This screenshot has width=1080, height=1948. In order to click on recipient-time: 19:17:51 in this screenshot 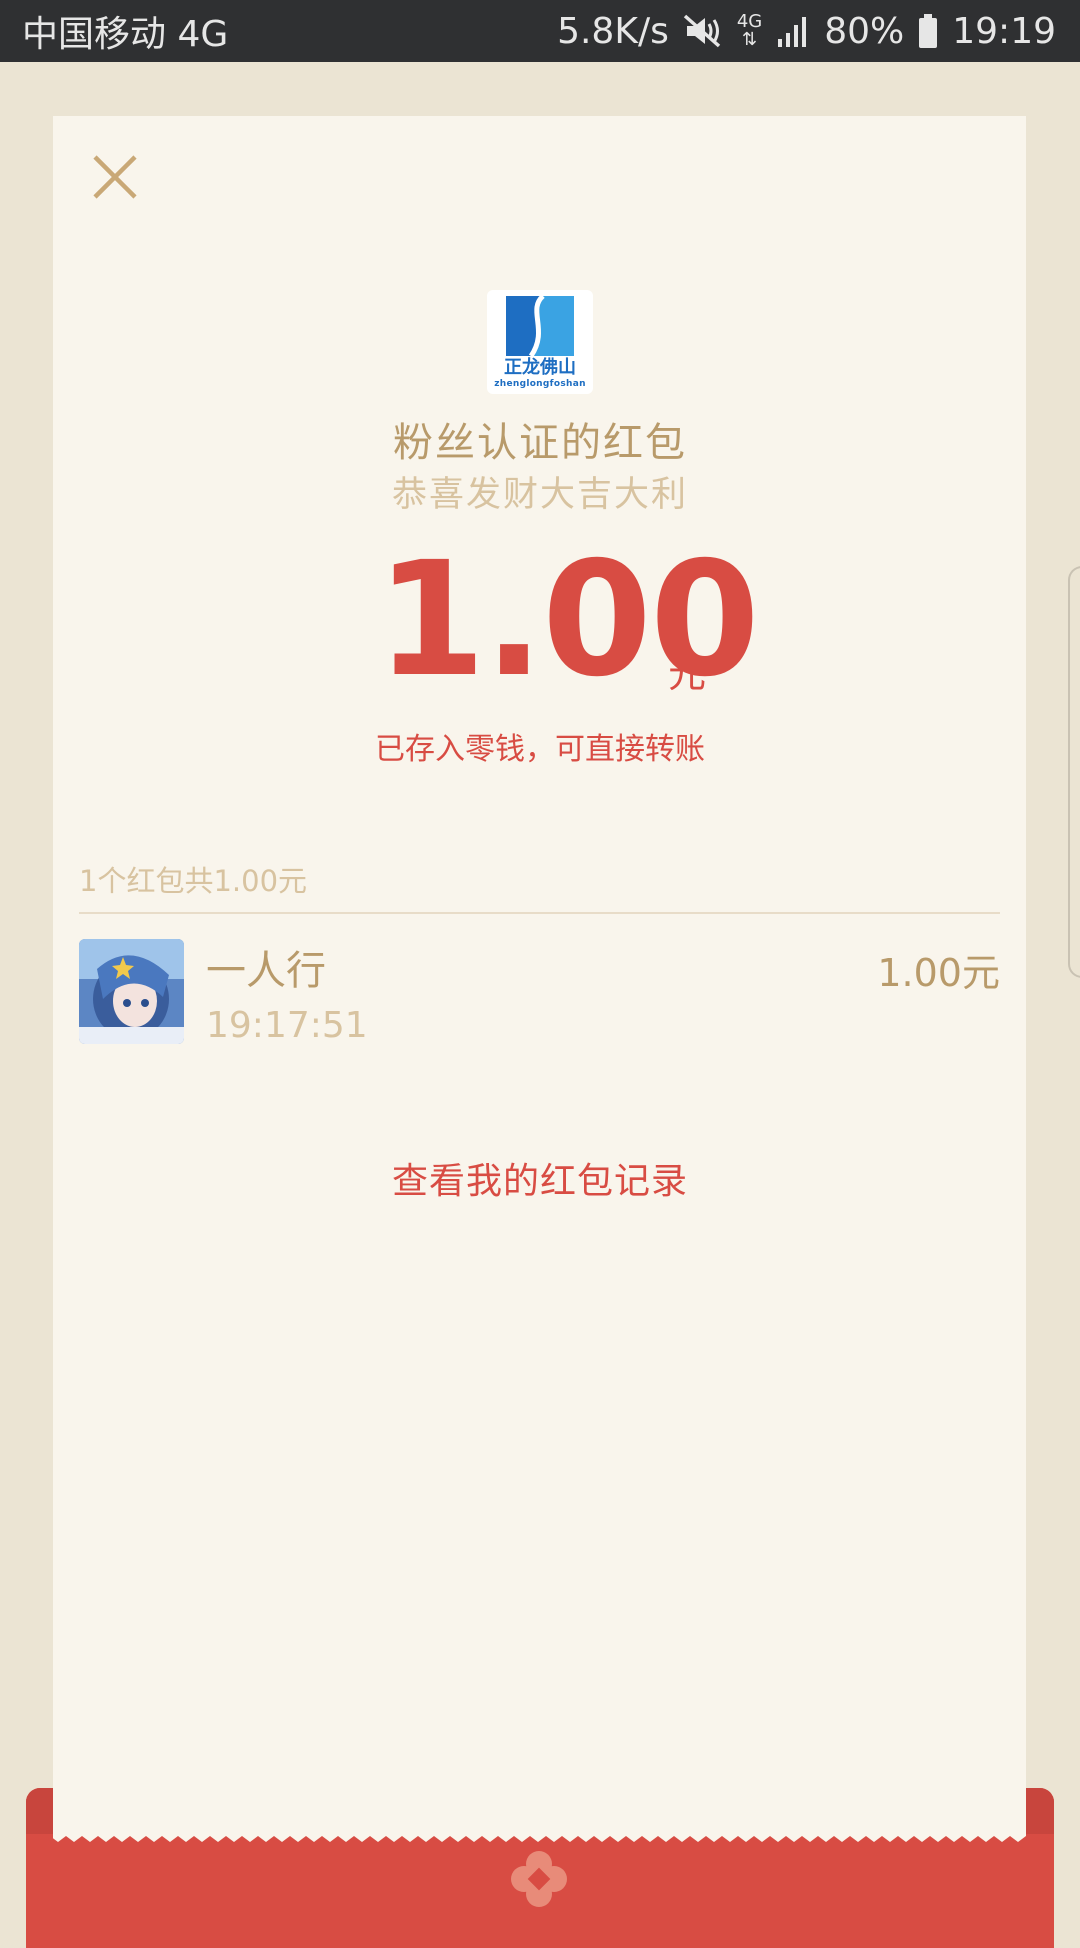, I will do `click(287, 1025)`.